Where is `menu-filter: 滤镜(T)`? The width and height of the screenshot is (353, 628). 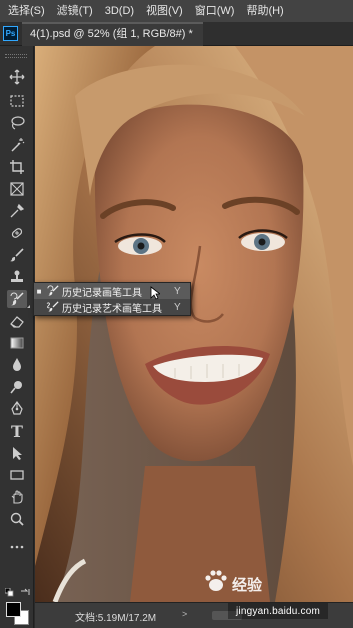 menu-filter: 滤镜(T) is located at coordinates (75, 11).